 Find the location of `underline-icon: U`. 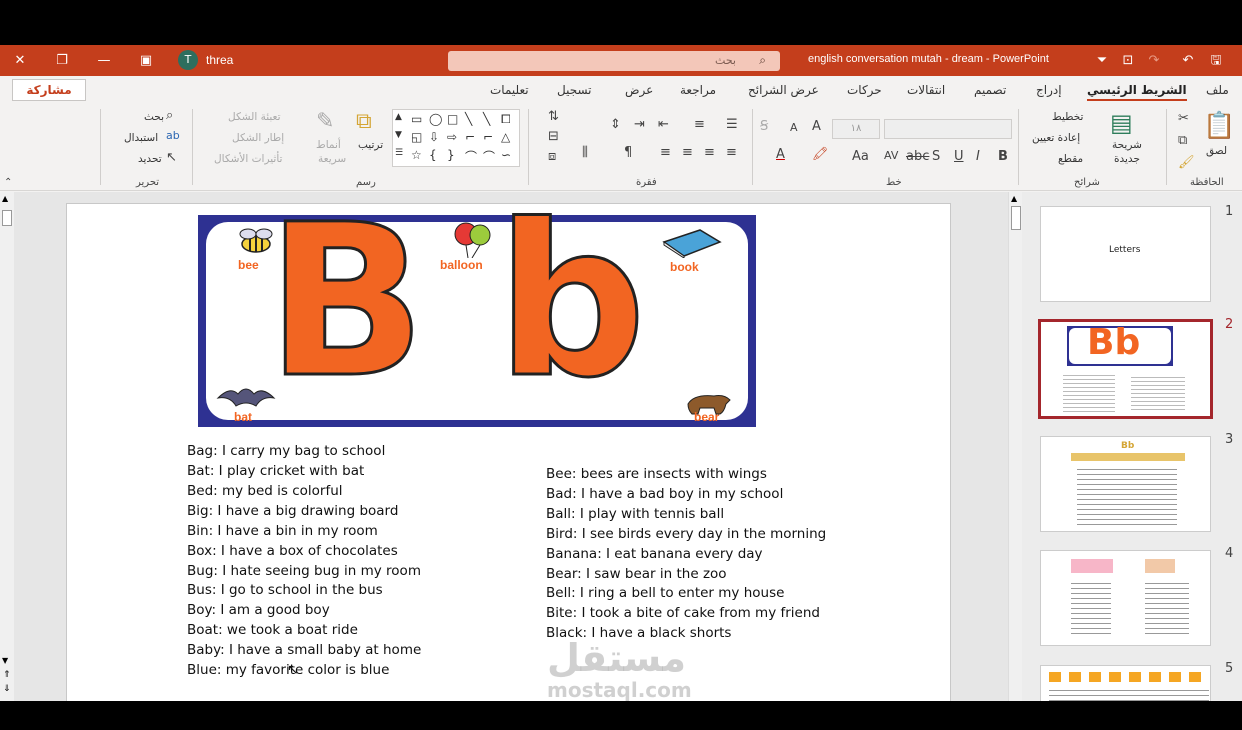

underline-icon: U is located at coordinates (959, 156).